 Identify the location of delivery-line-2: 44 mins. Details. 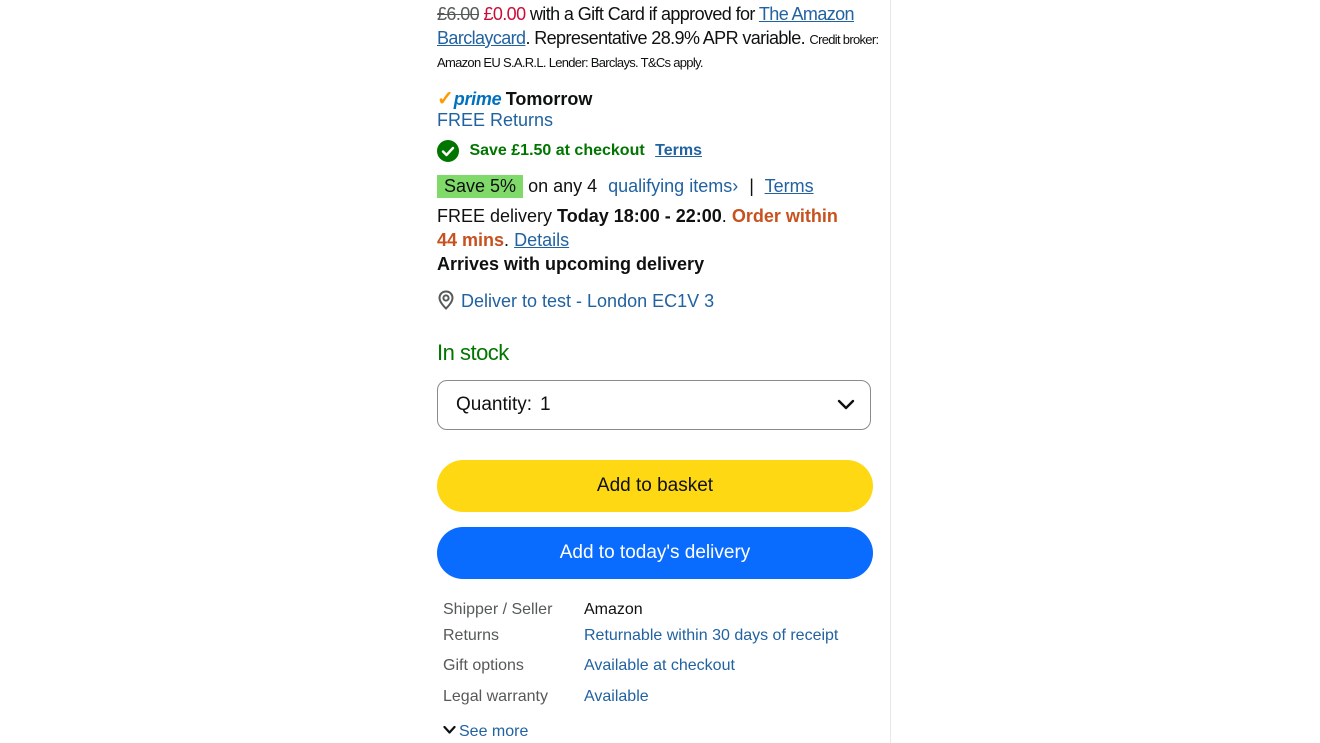
(503, 240).